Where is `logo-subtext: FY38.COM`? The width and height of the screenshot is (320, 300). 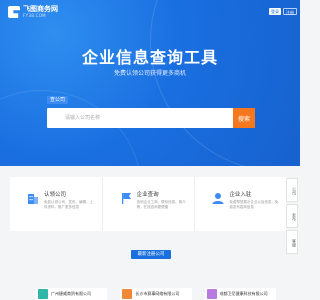 logo-subtext: FY38.COM is located at coordinates (34, 15).